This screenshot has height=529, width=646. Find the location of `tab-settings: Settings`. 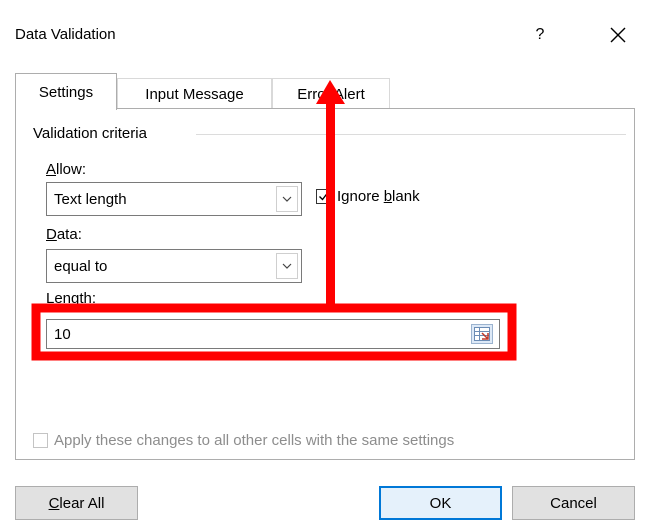

tab-settings: Settings is located at coordinates (66, 91).